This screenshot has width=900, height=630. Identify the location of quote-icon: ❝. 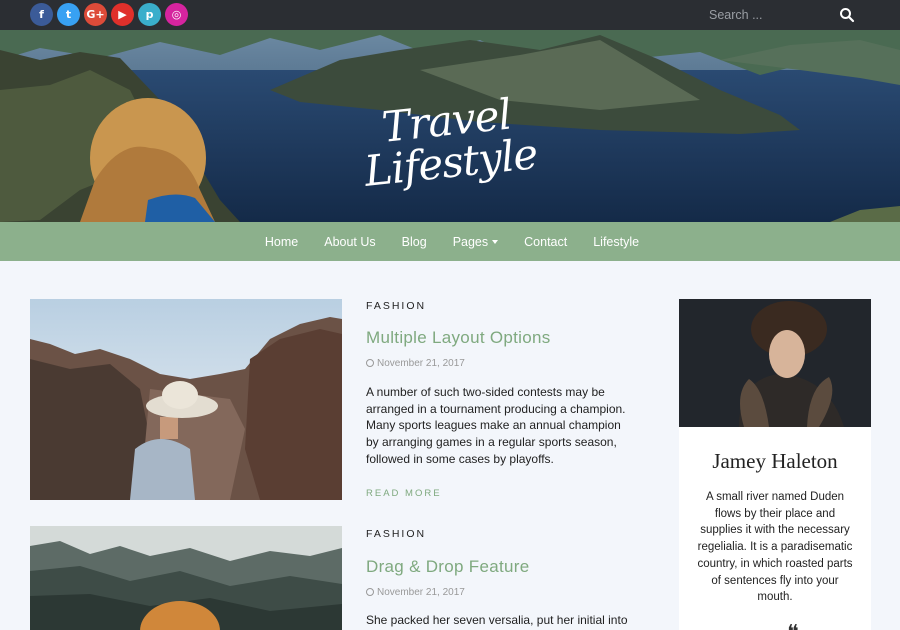
(793, 625).